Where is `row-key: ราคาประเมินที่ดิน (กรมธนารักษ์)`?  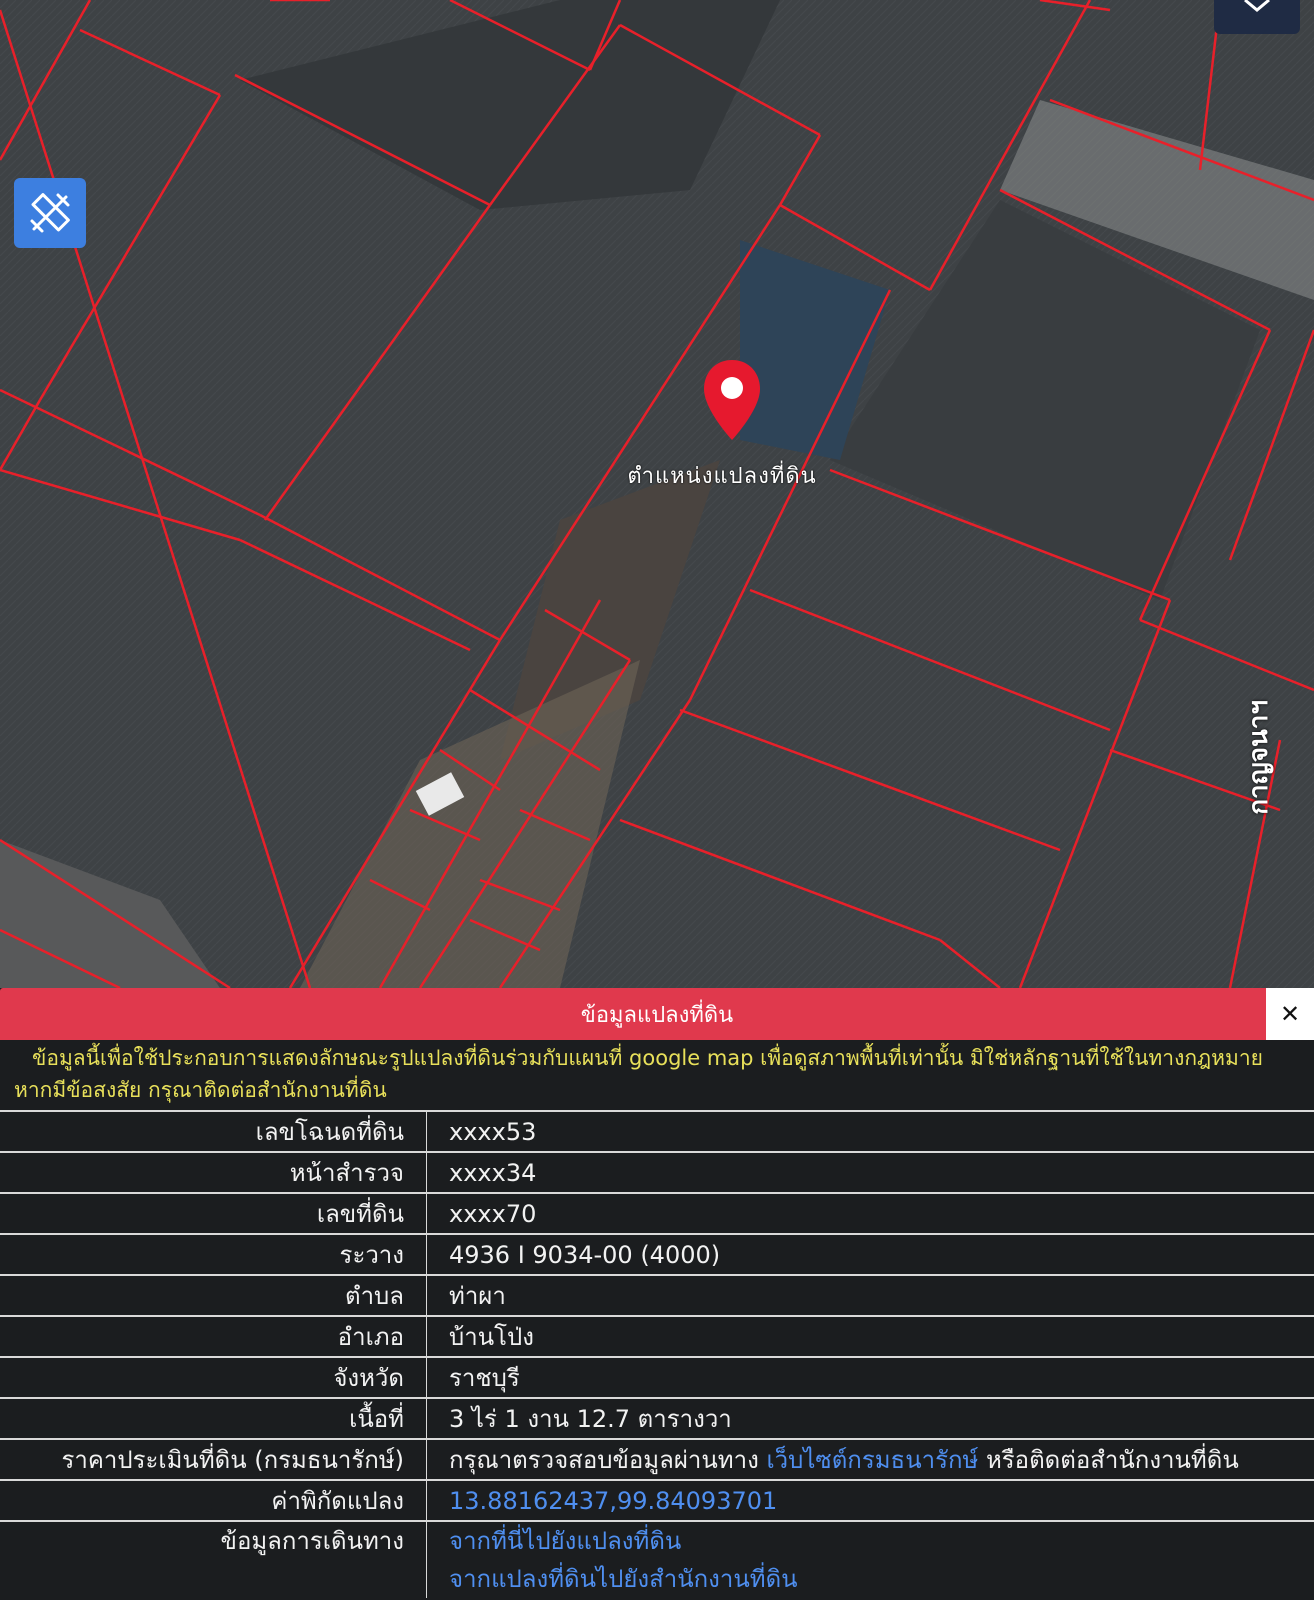
row-key: ราคาประเมินที่ดิน (กรมธนารักษ์) is located at coordinates (213, 1459).